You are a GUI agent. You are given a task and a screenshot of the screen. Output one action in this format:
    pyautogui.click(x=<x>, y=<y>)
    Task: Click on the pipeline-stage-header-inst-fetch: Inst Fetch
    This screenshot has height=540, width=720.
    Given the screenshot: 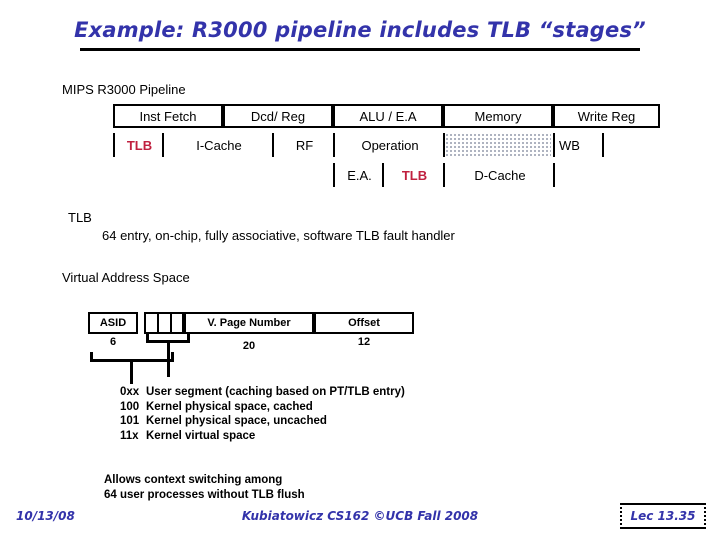 What is the action you would take?
    pyautogui.click(x=168, y=116)
    